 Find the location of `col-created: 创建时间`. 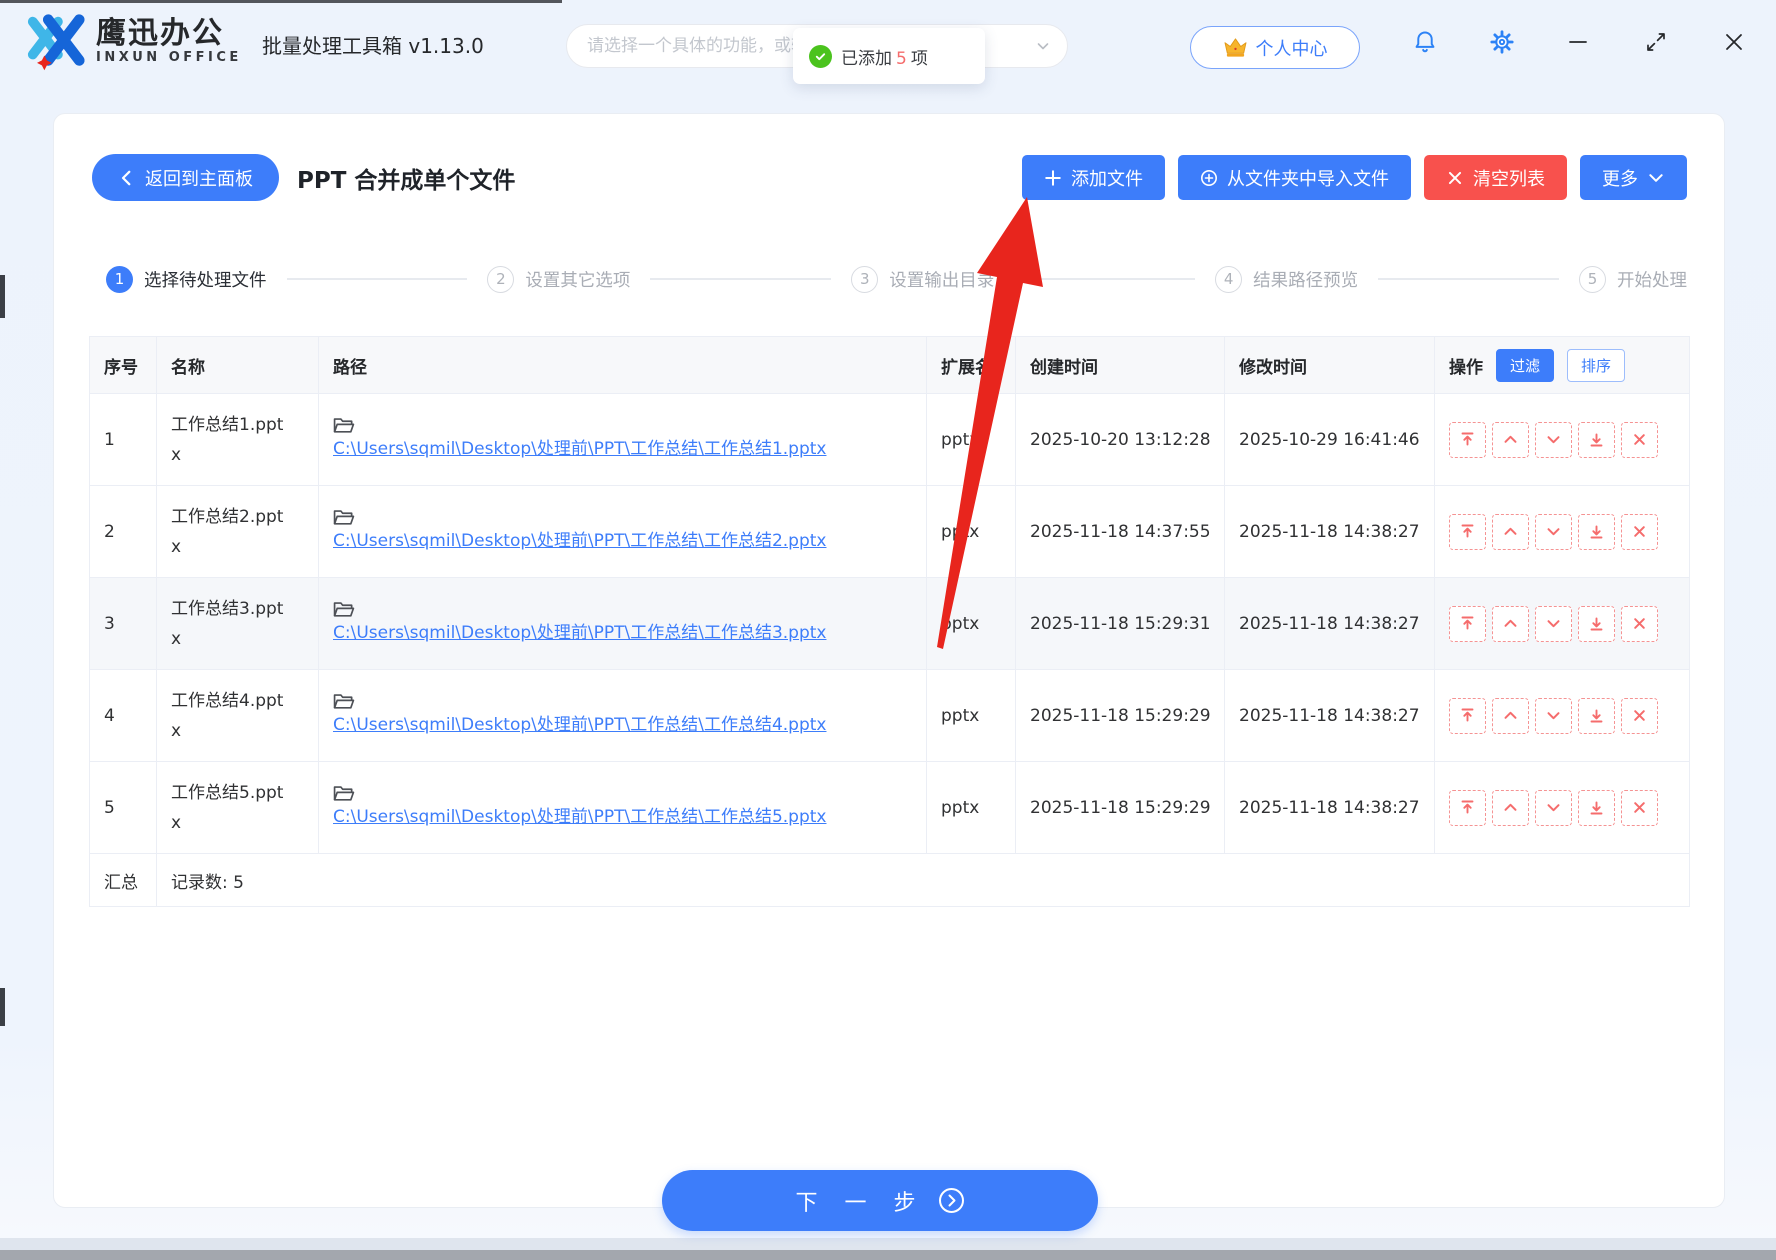

col-created: 创建时间 is located at coordinates (1120, 365).